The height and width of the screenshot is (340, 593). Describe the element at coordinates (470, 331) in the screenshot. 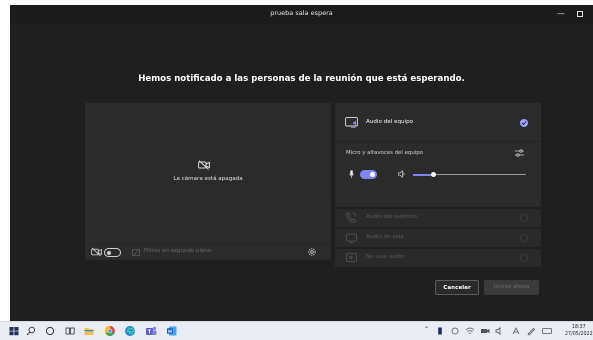

I see `network-icon` at that location.